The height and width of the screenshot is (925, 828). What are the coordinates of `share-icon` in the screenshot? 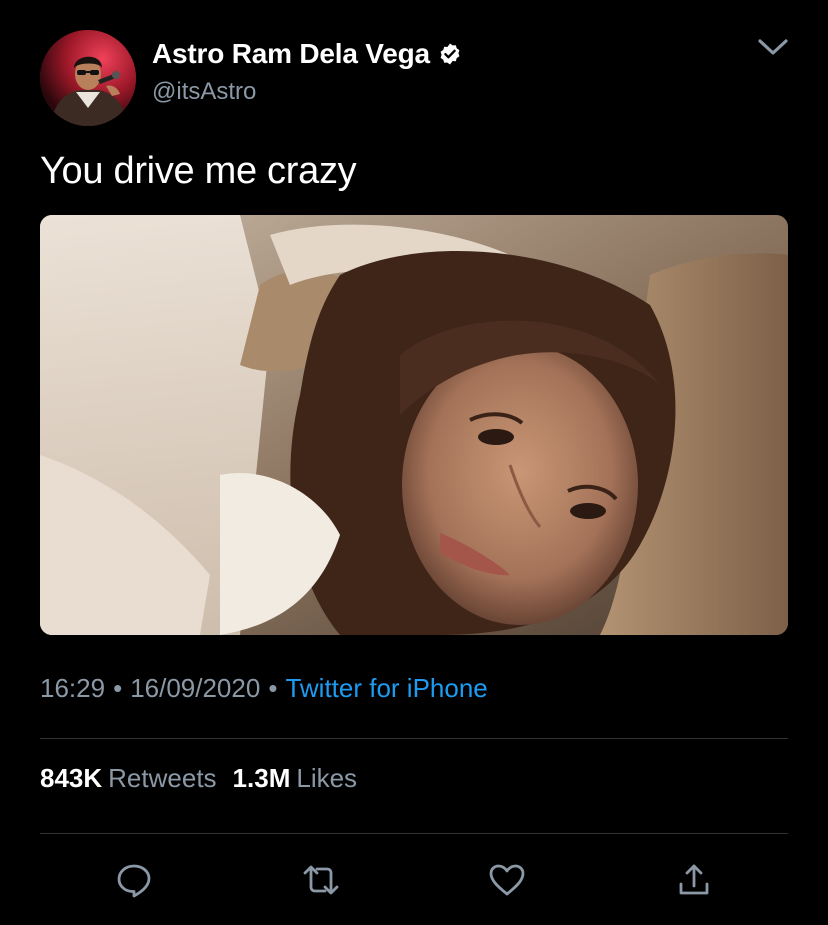 It's located at (694, 880).